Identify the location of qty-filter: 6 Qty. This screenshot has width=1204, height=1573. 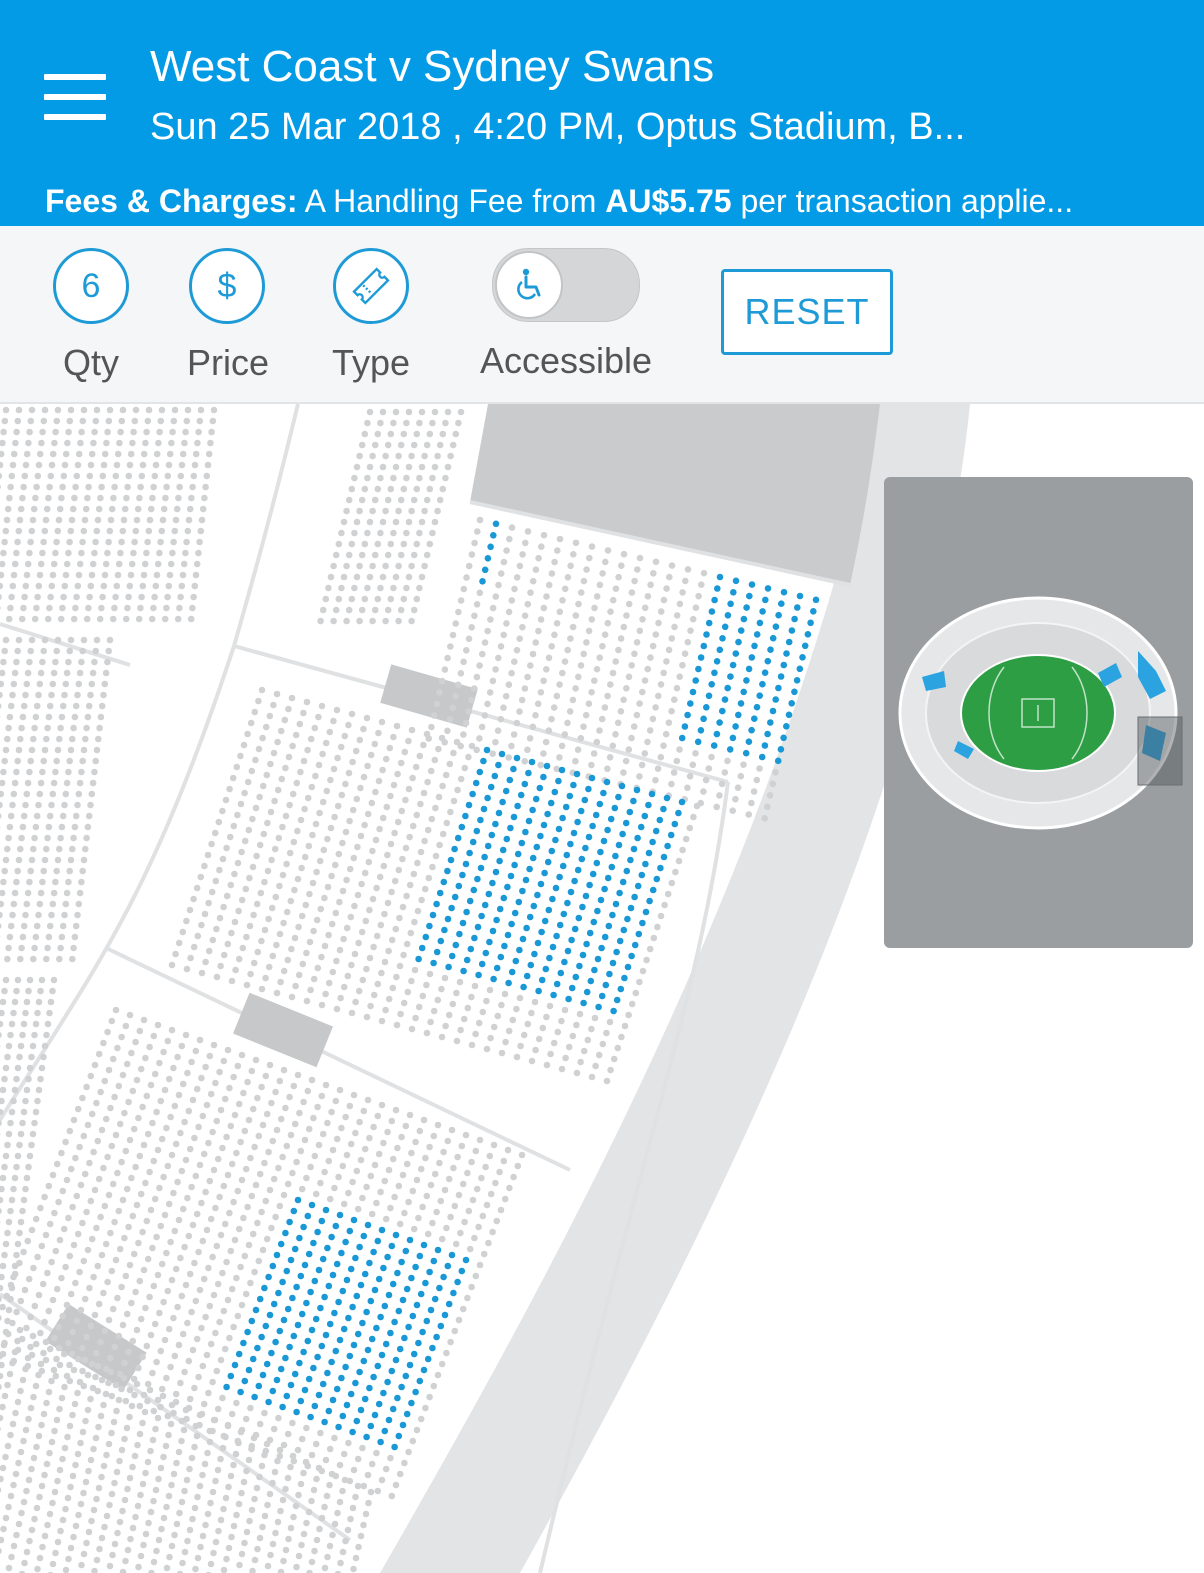
(91, 316).